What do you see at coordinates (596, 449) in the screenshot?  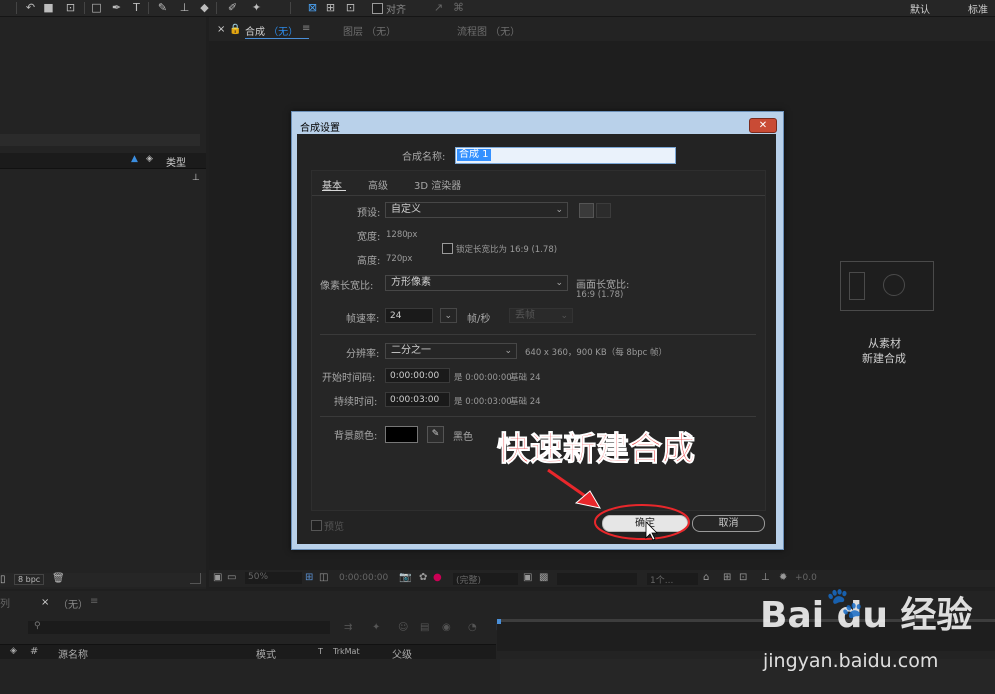 I see `annotation-text: 快速新建合成` at bounding box center [596, 449].